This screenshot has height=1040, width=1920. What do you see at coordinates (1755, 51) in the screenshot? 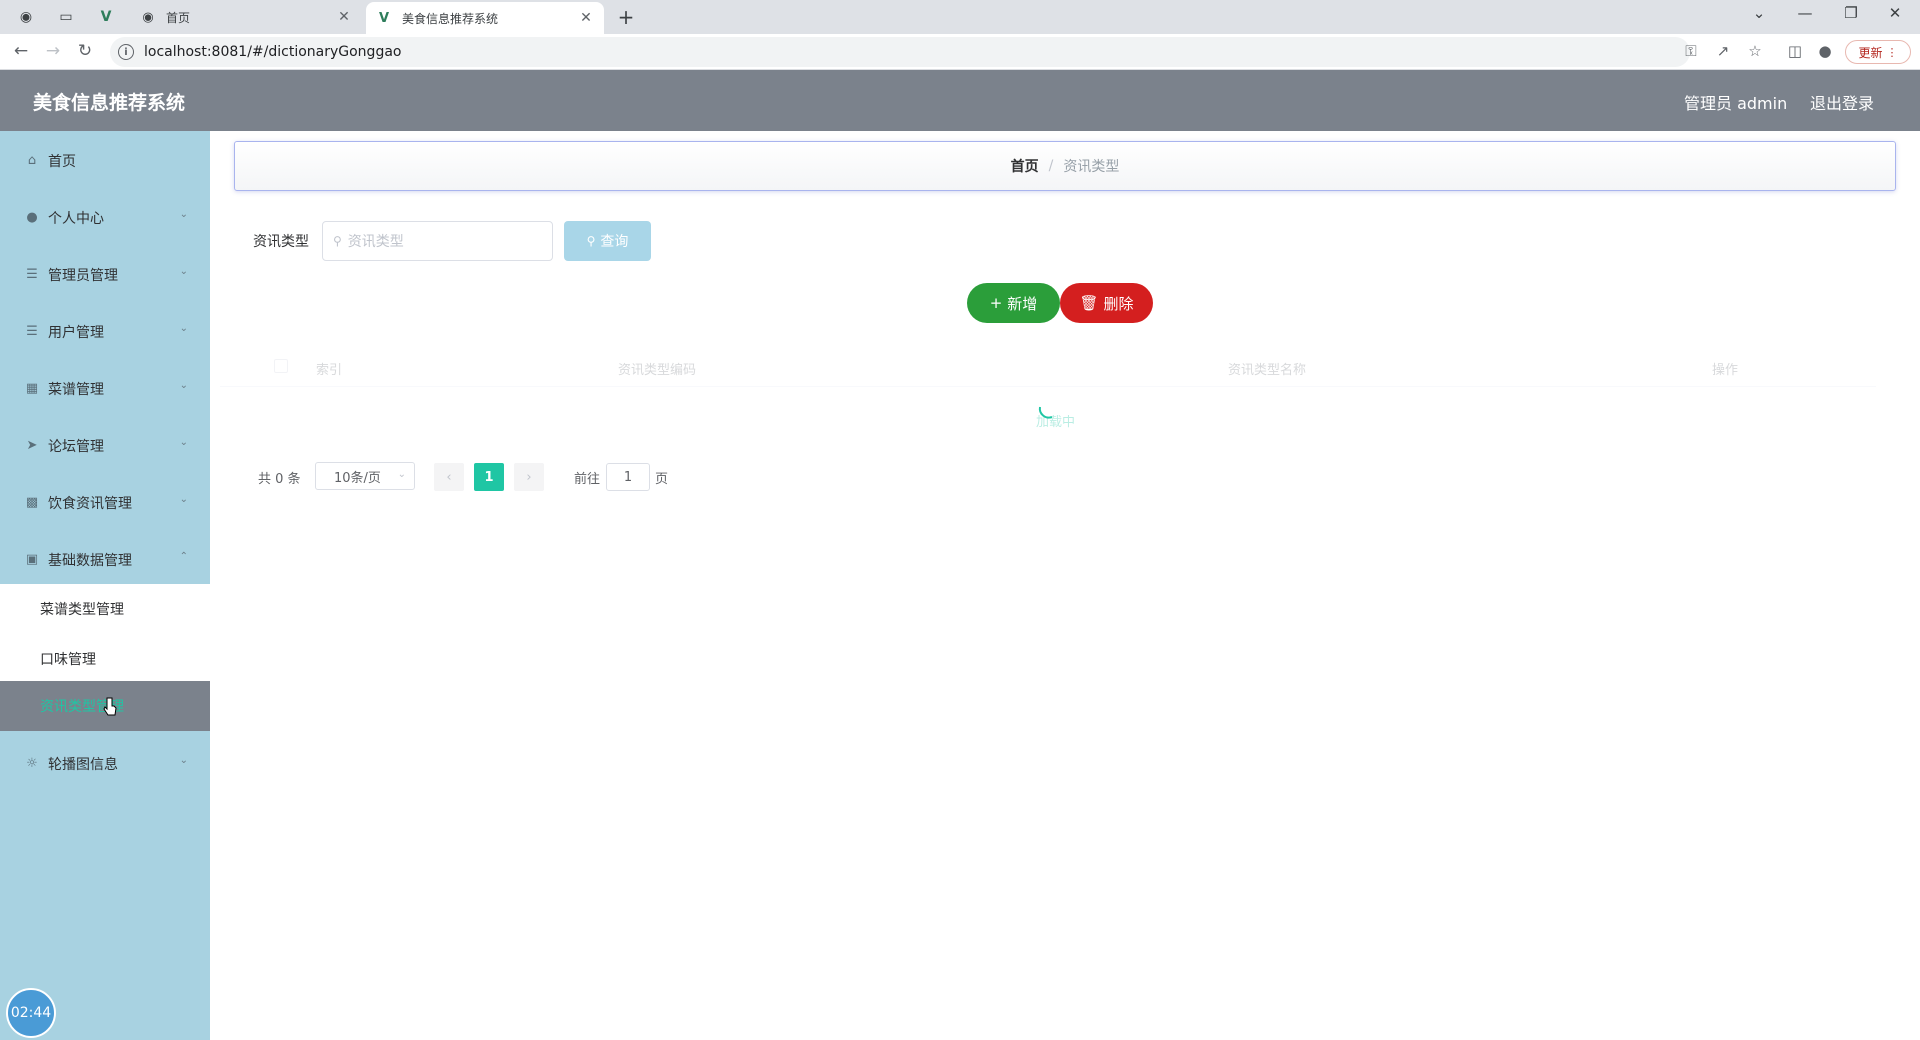
I see `bookmark-star-icon: ☆` at bounding box center [1755, 51].